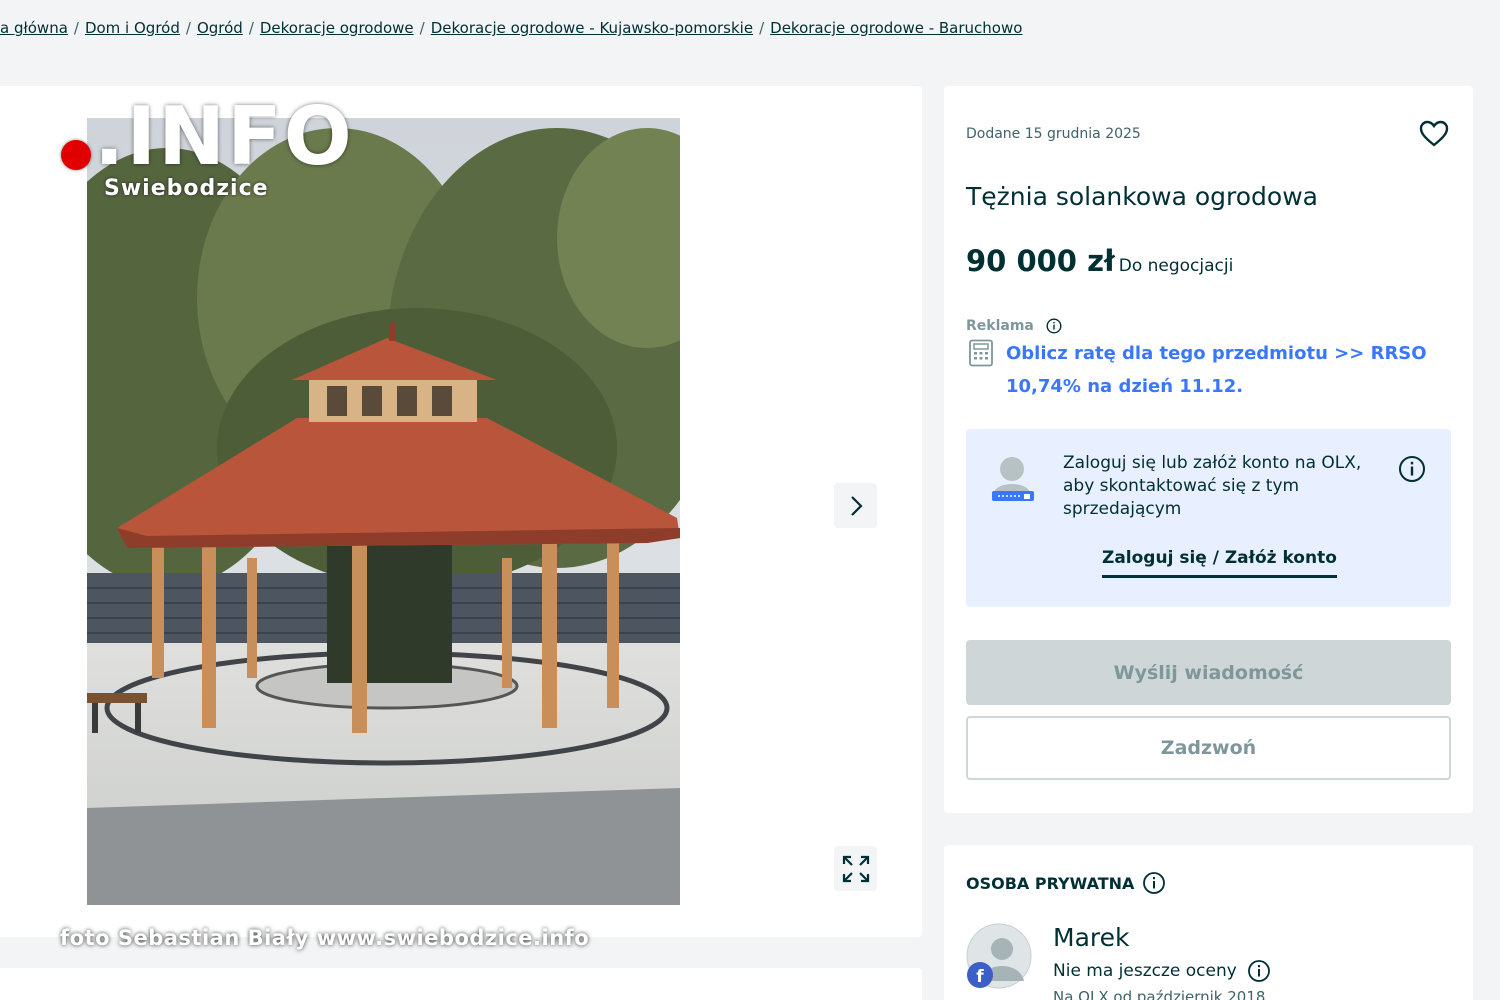  What do you see at coordinates (132, 28) in the screenshot?
I see `breadcrumb-dom-i-ogrod: Dom i Ogród` at bounding box center [132, 28].